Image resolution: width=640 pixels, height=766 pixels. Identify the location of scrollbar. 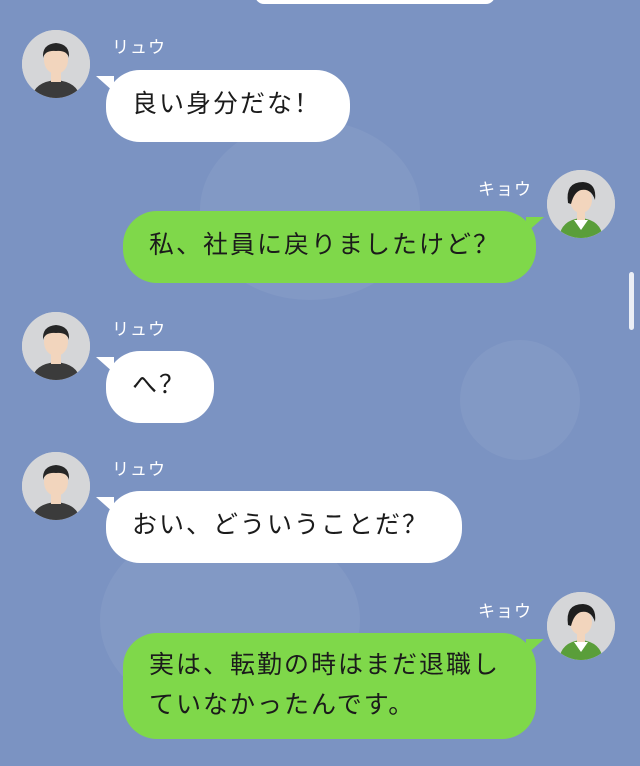
(631, 301).